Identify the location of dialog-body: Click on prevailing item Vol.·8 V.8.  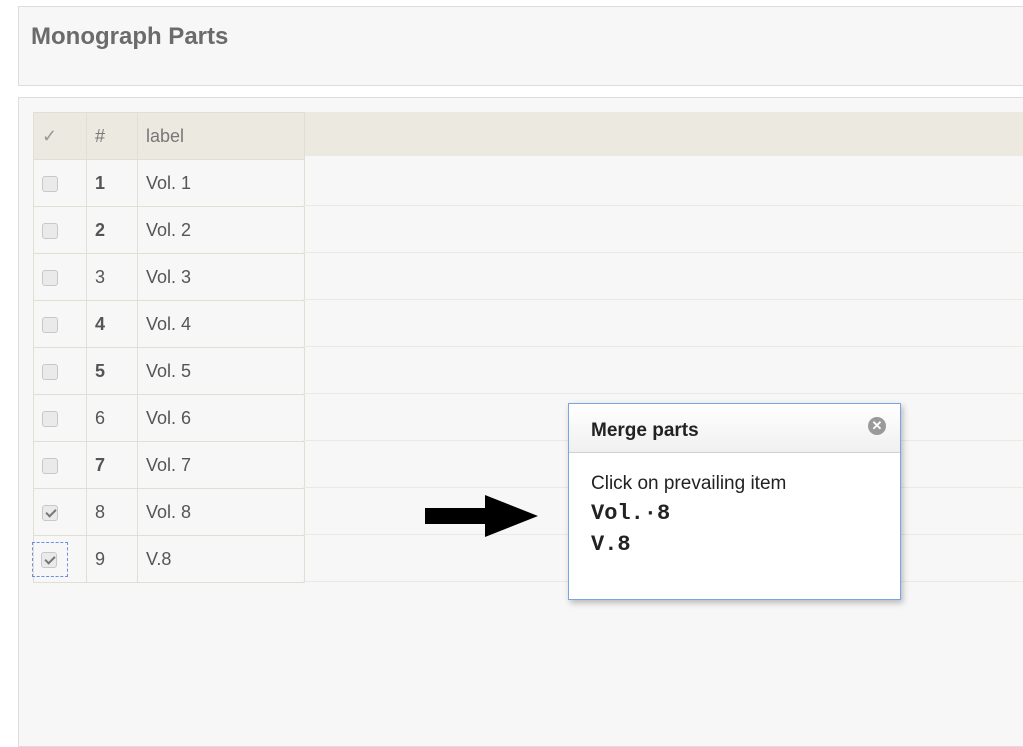
(734, 505).